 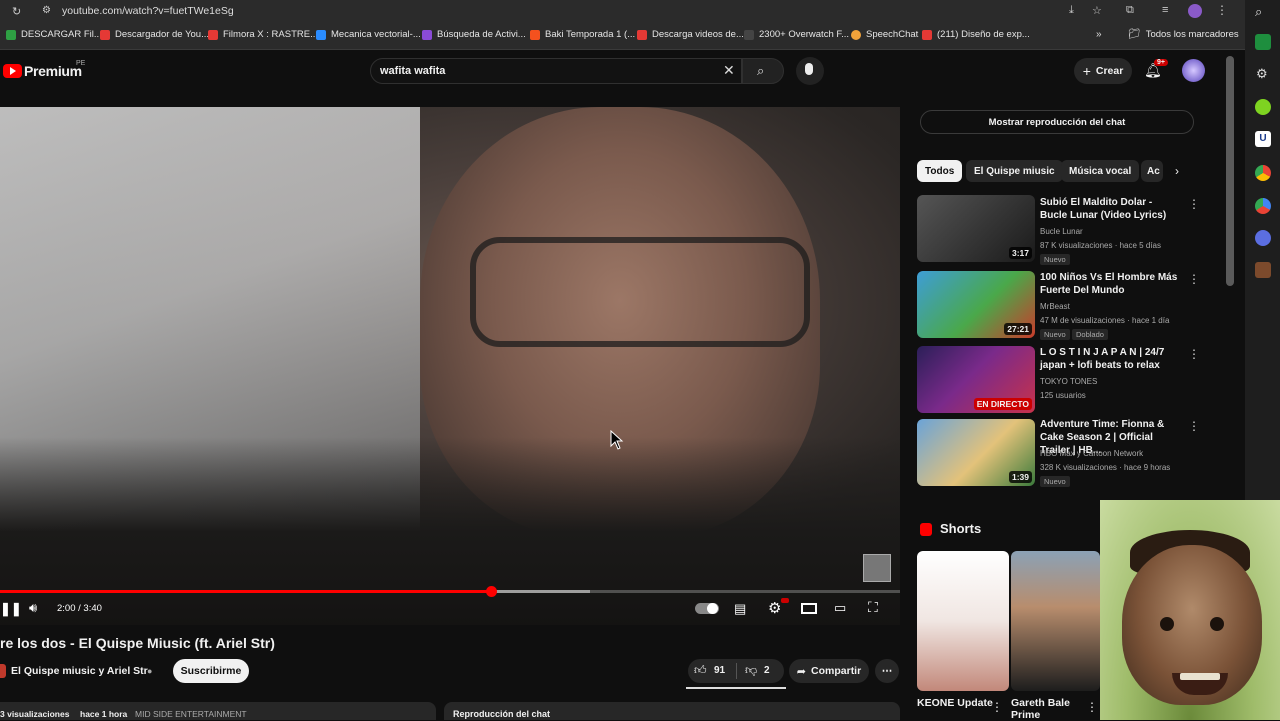 What do you see at coordinates (11, 609) in the screenshot?
I see `pause-icon: ❚❚` at bounding box center [11, 609].